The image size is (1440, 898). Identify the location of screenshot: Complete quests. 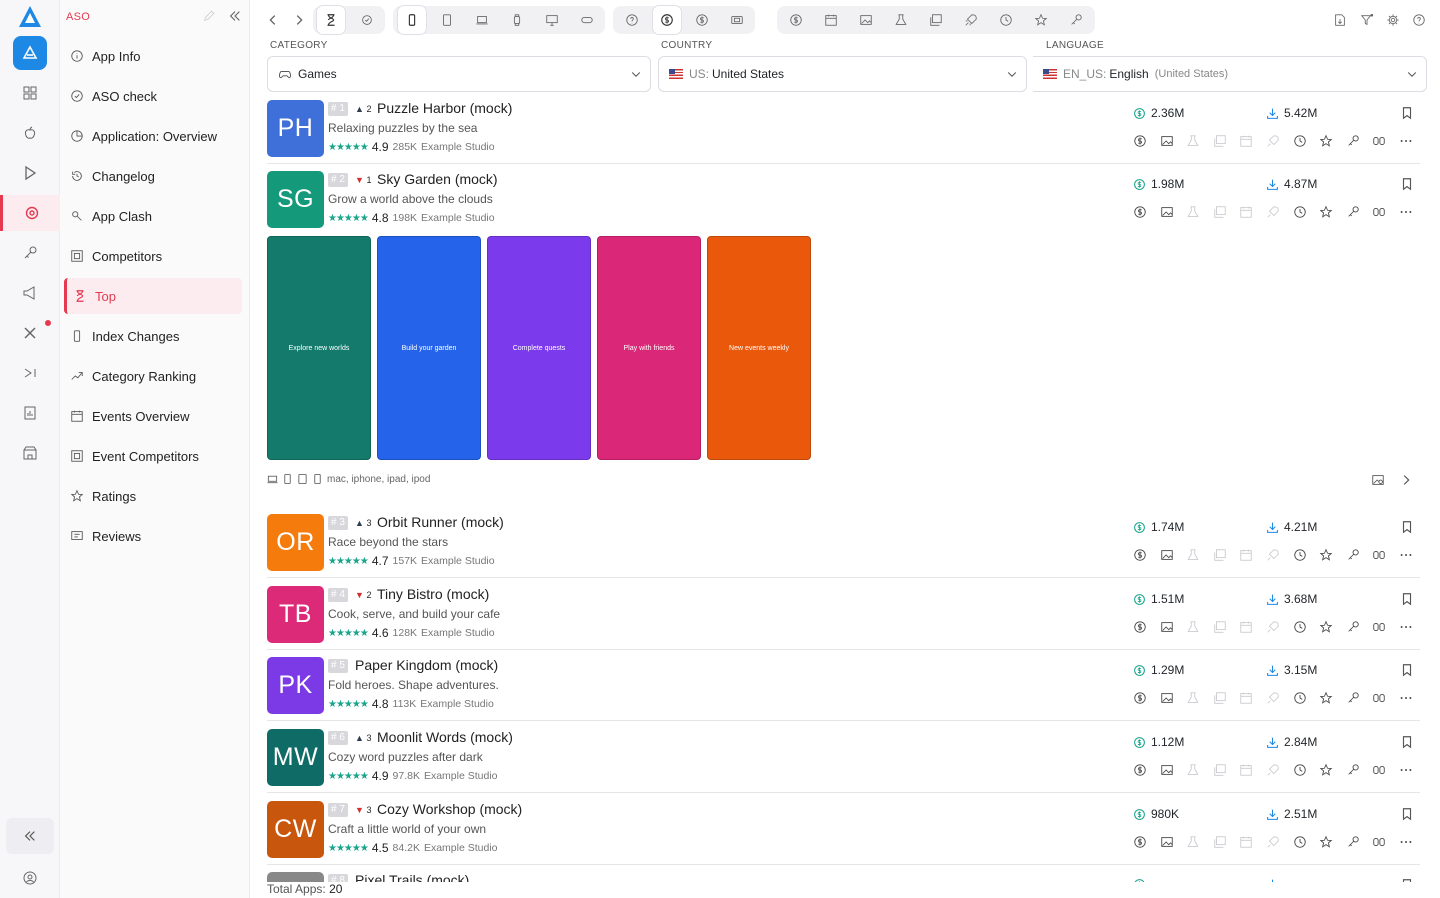
(539, 348).